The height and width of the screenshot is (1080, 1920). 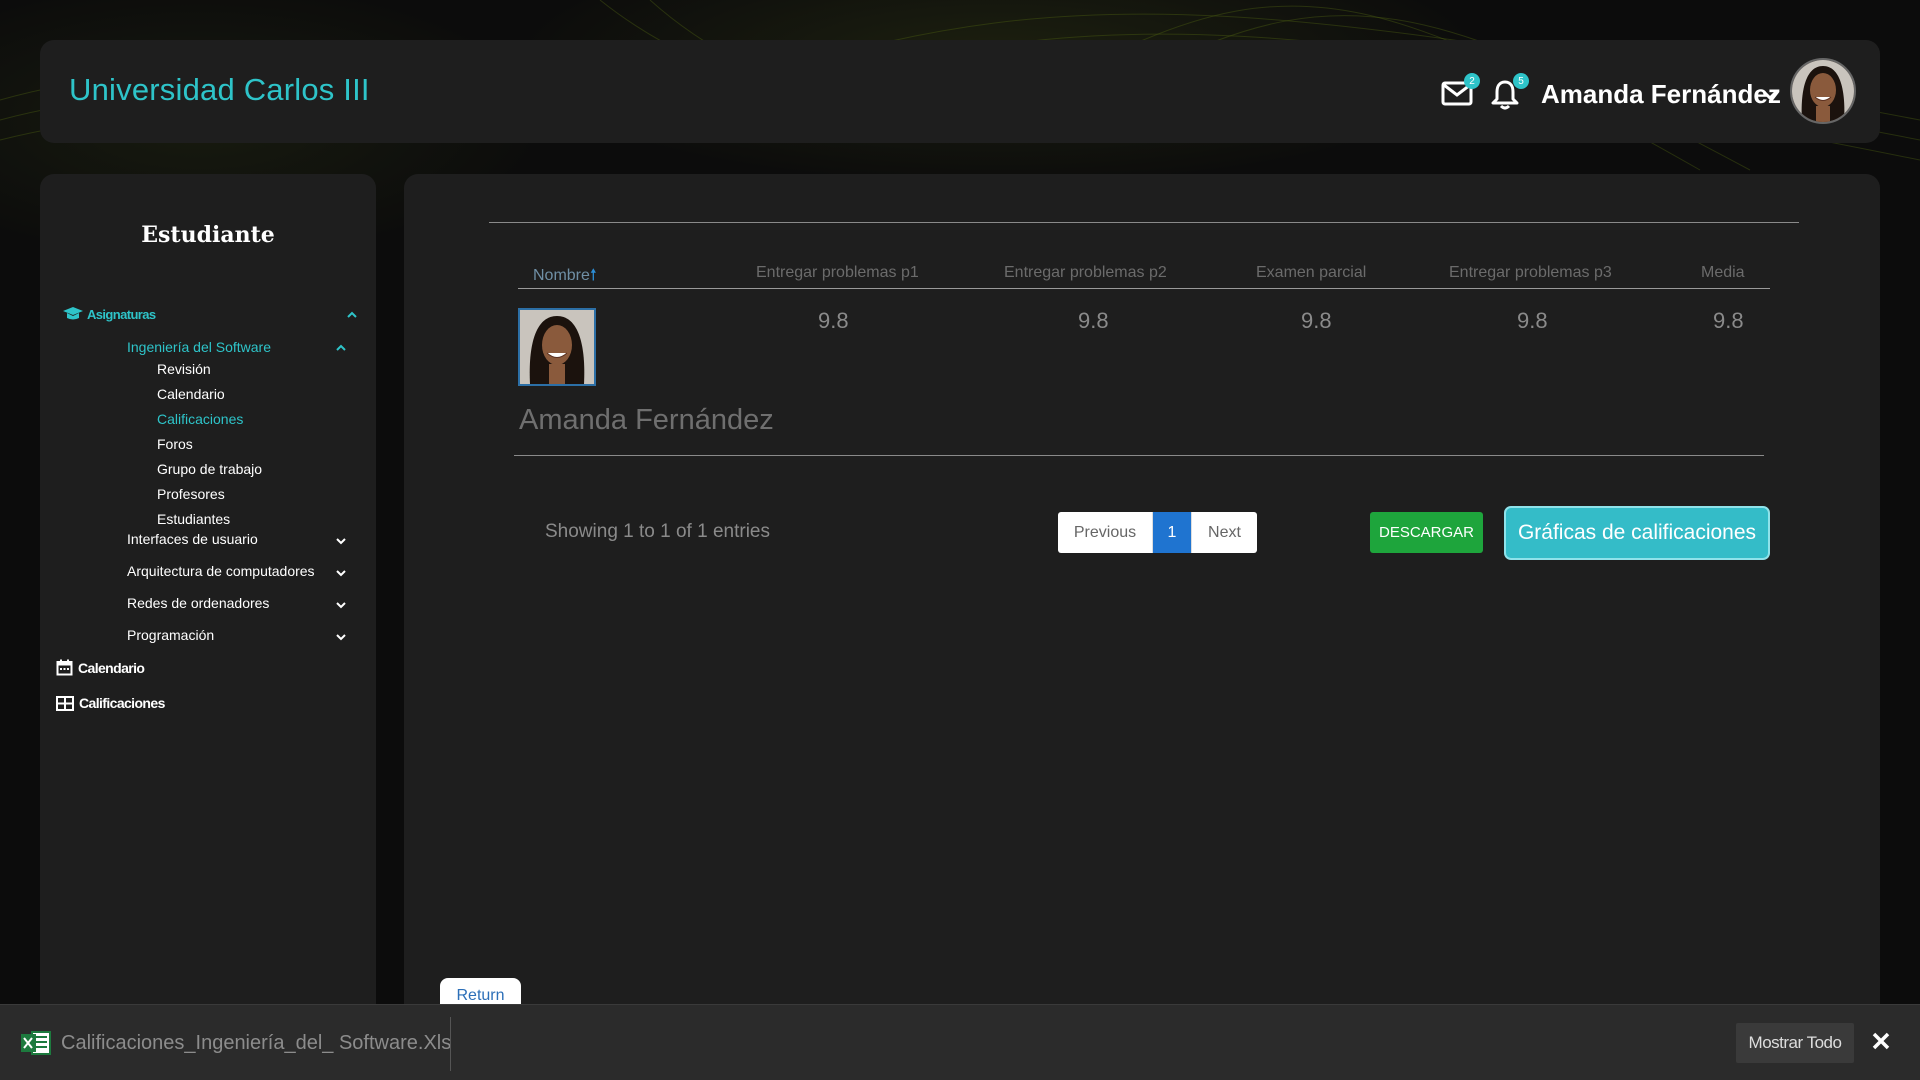 I want to click on header-divider, so click(x=1144, y=288).